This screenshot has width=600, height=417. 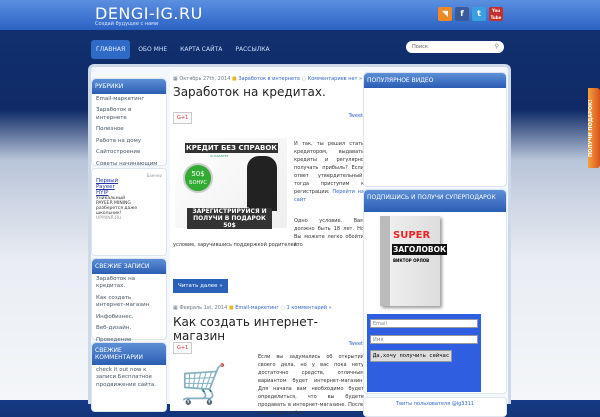 What do you see at coordinates (262, 183) in the screenshot?
I see `woman-figure` at bounding box center [262, 183].